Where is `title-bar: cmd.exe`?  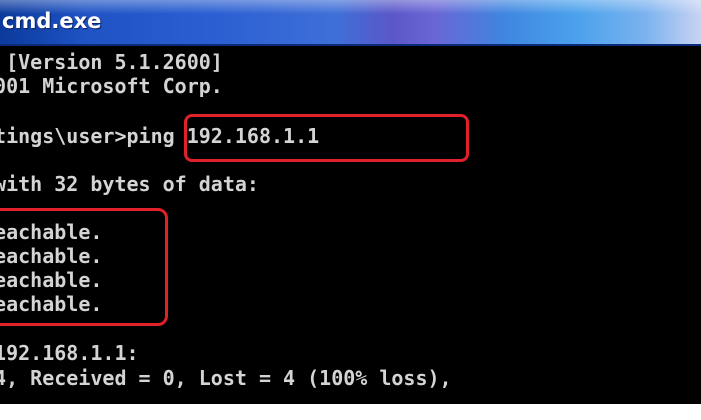 title-bar: cmd.exe is located at coordinates (350, 23).